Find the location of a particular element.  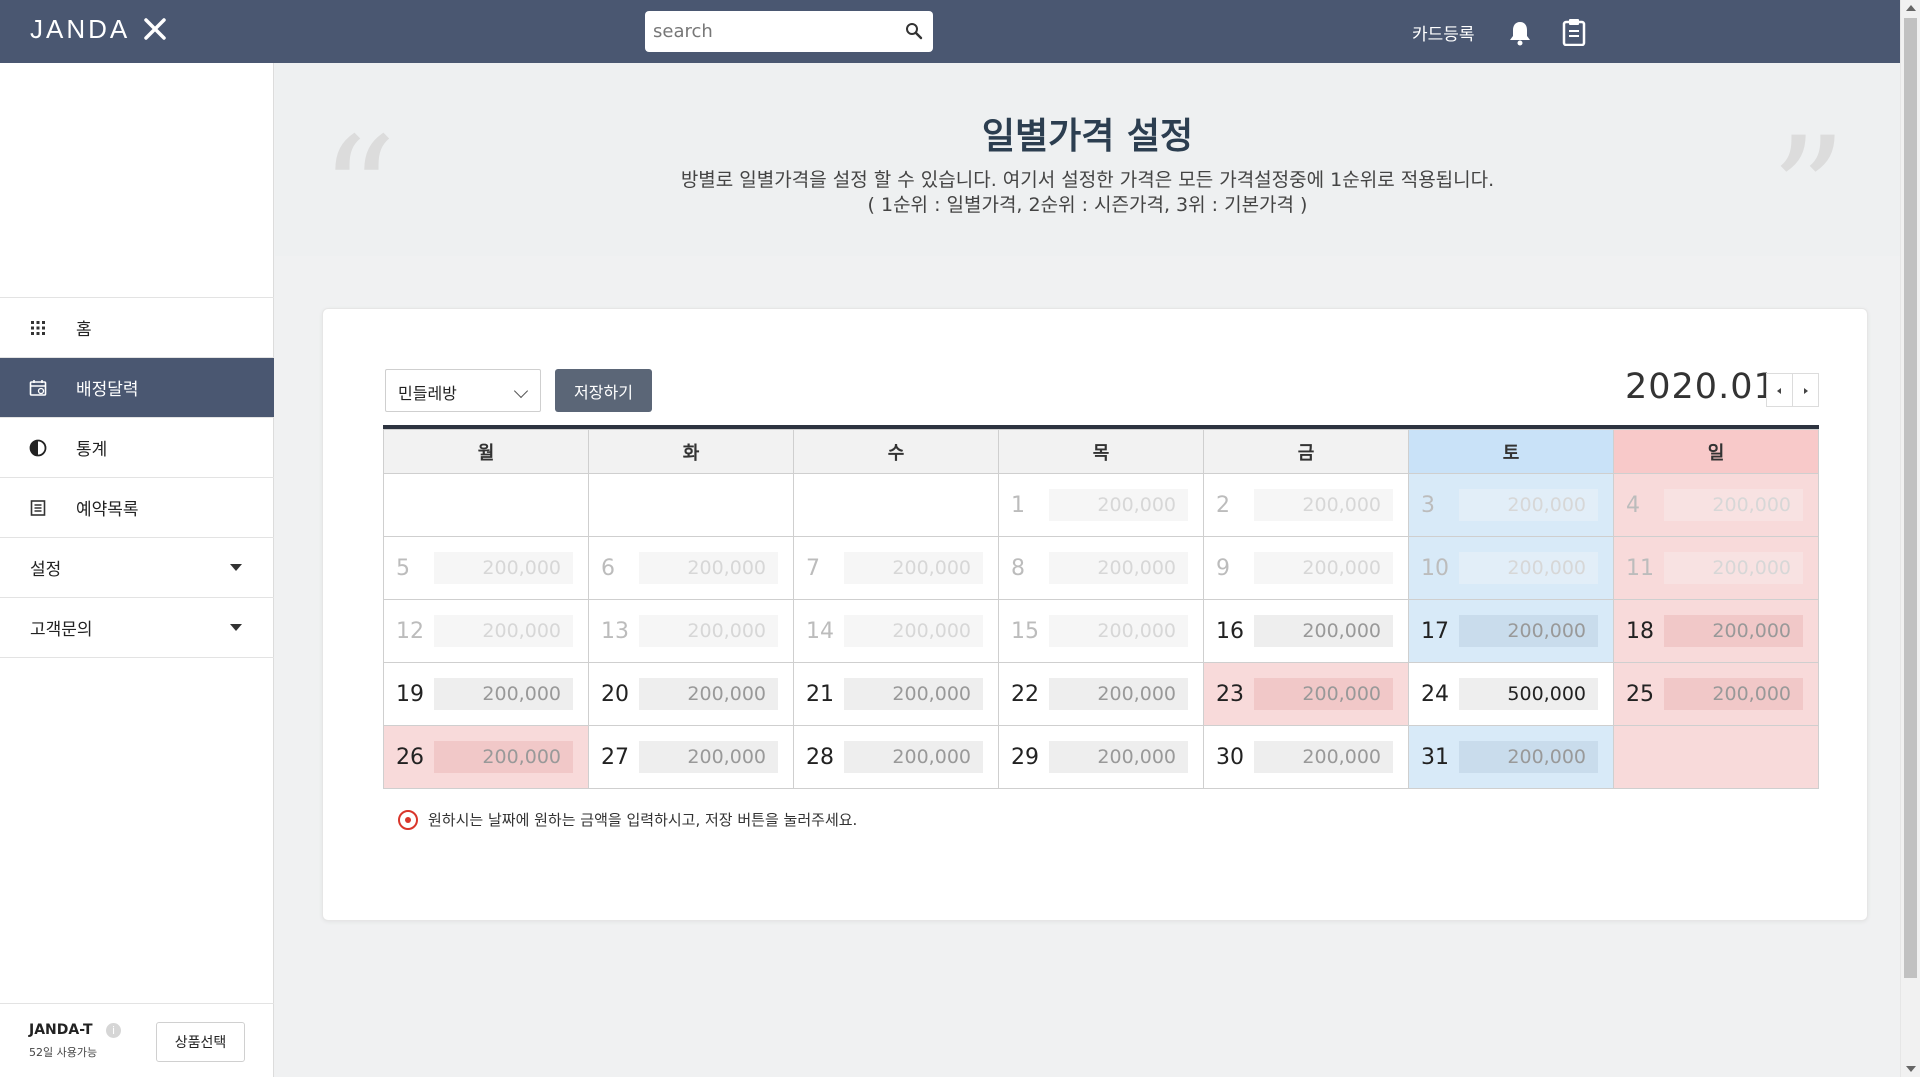

scroll-thumb is located at coordinates (1910, 498).